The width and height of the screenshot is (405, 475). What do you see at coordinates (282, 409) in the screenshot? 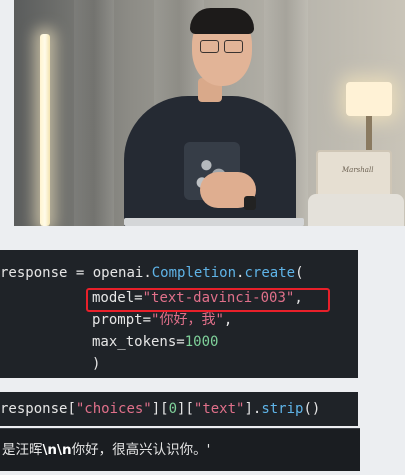
I see `strip-method: strip` at bounding box center [282, 409].